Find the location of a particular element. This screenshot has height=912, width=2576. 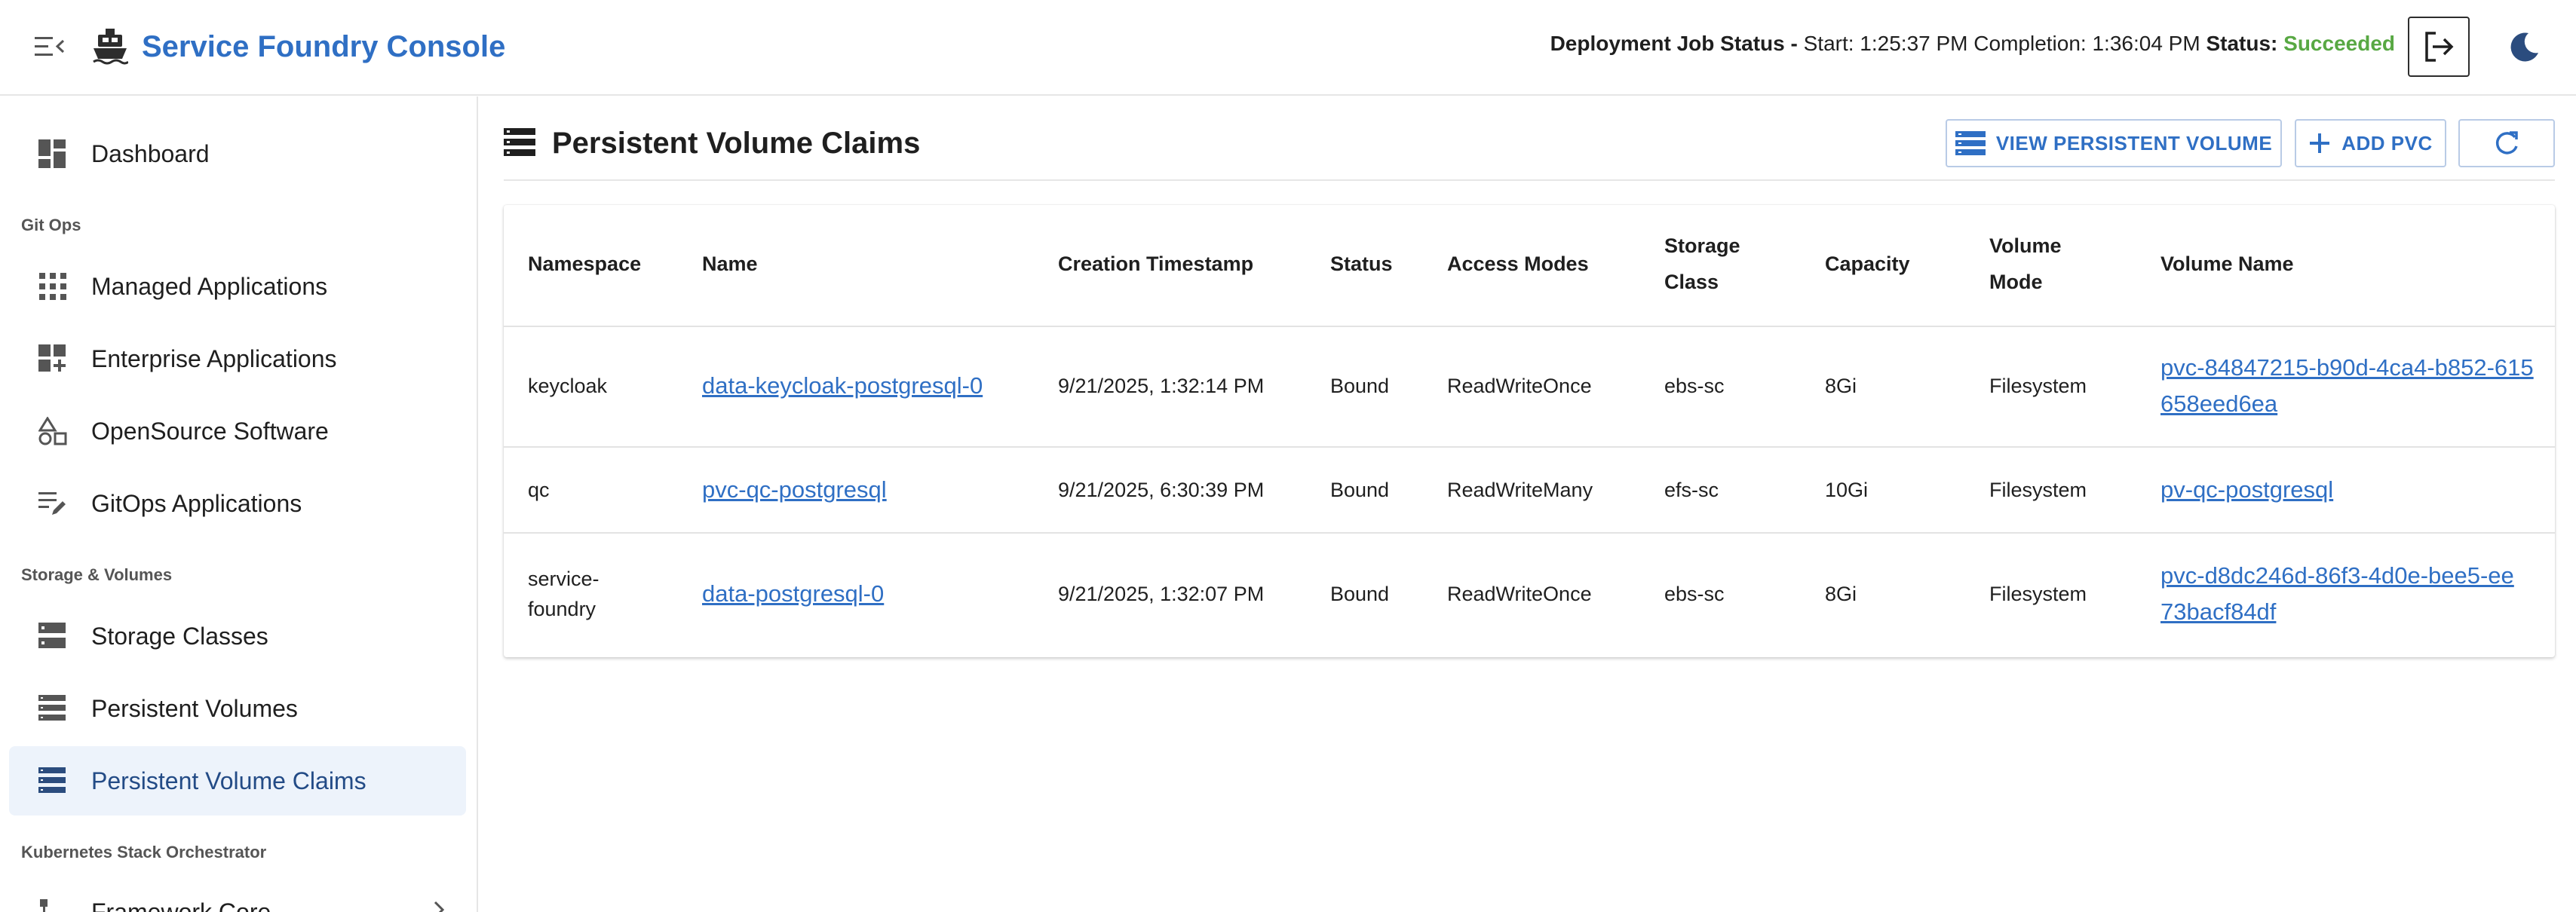

sidebar-item-label: OpenSource Software is located at coordinates (210, 431).